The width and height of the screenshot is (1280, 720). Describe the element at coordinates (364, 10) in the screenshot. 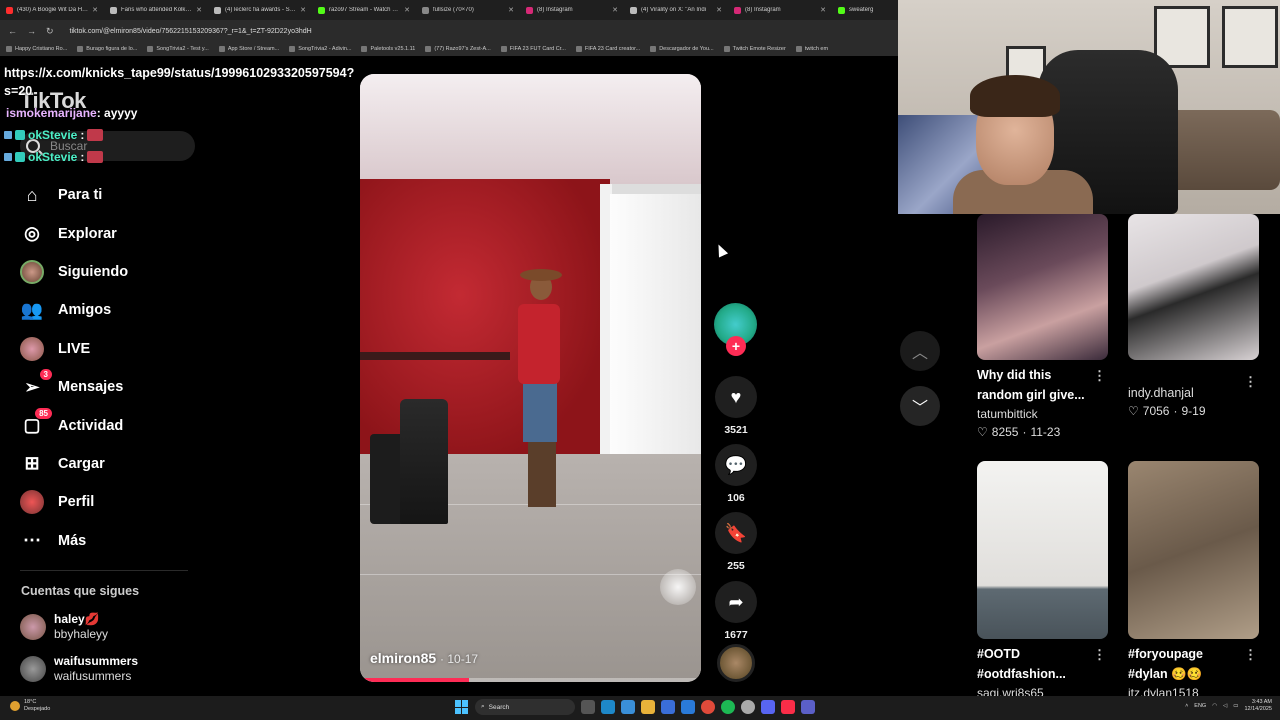

I see `browser-tab: razo97 Stream - Watch Live ✕` at that location.